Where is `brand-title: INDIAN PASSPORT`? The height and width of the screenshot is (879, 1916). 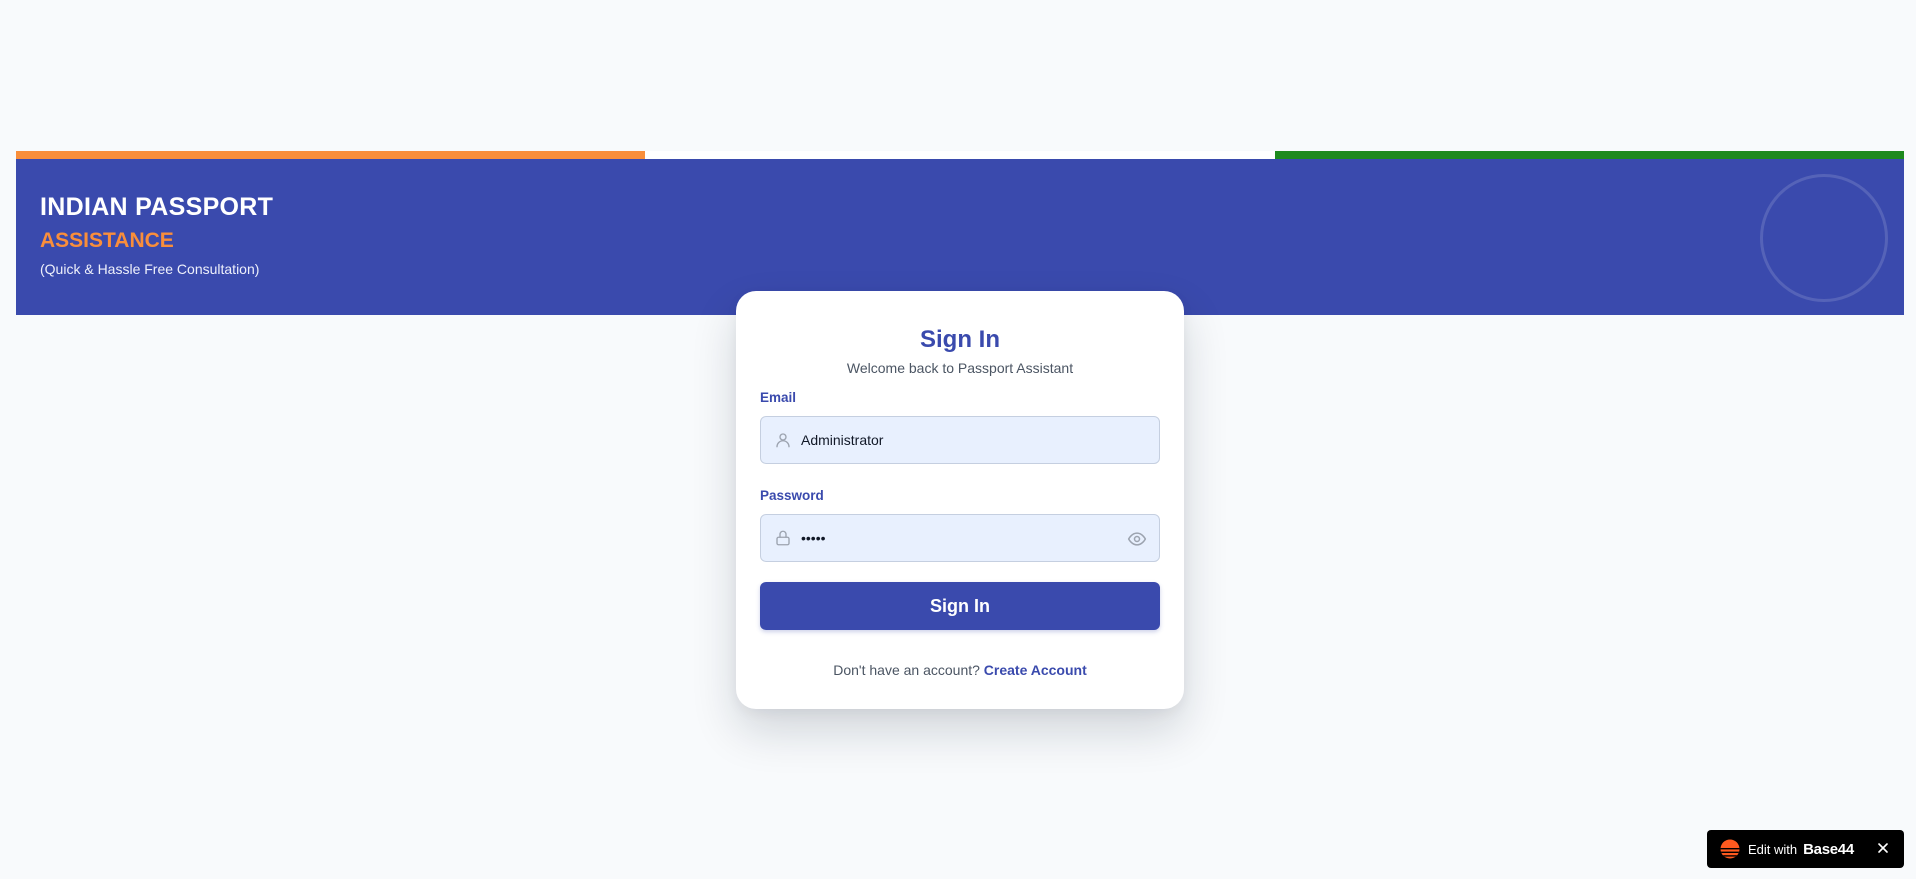
brand-title: INDIAN PASSPORT is located at coordinates (157, 207).